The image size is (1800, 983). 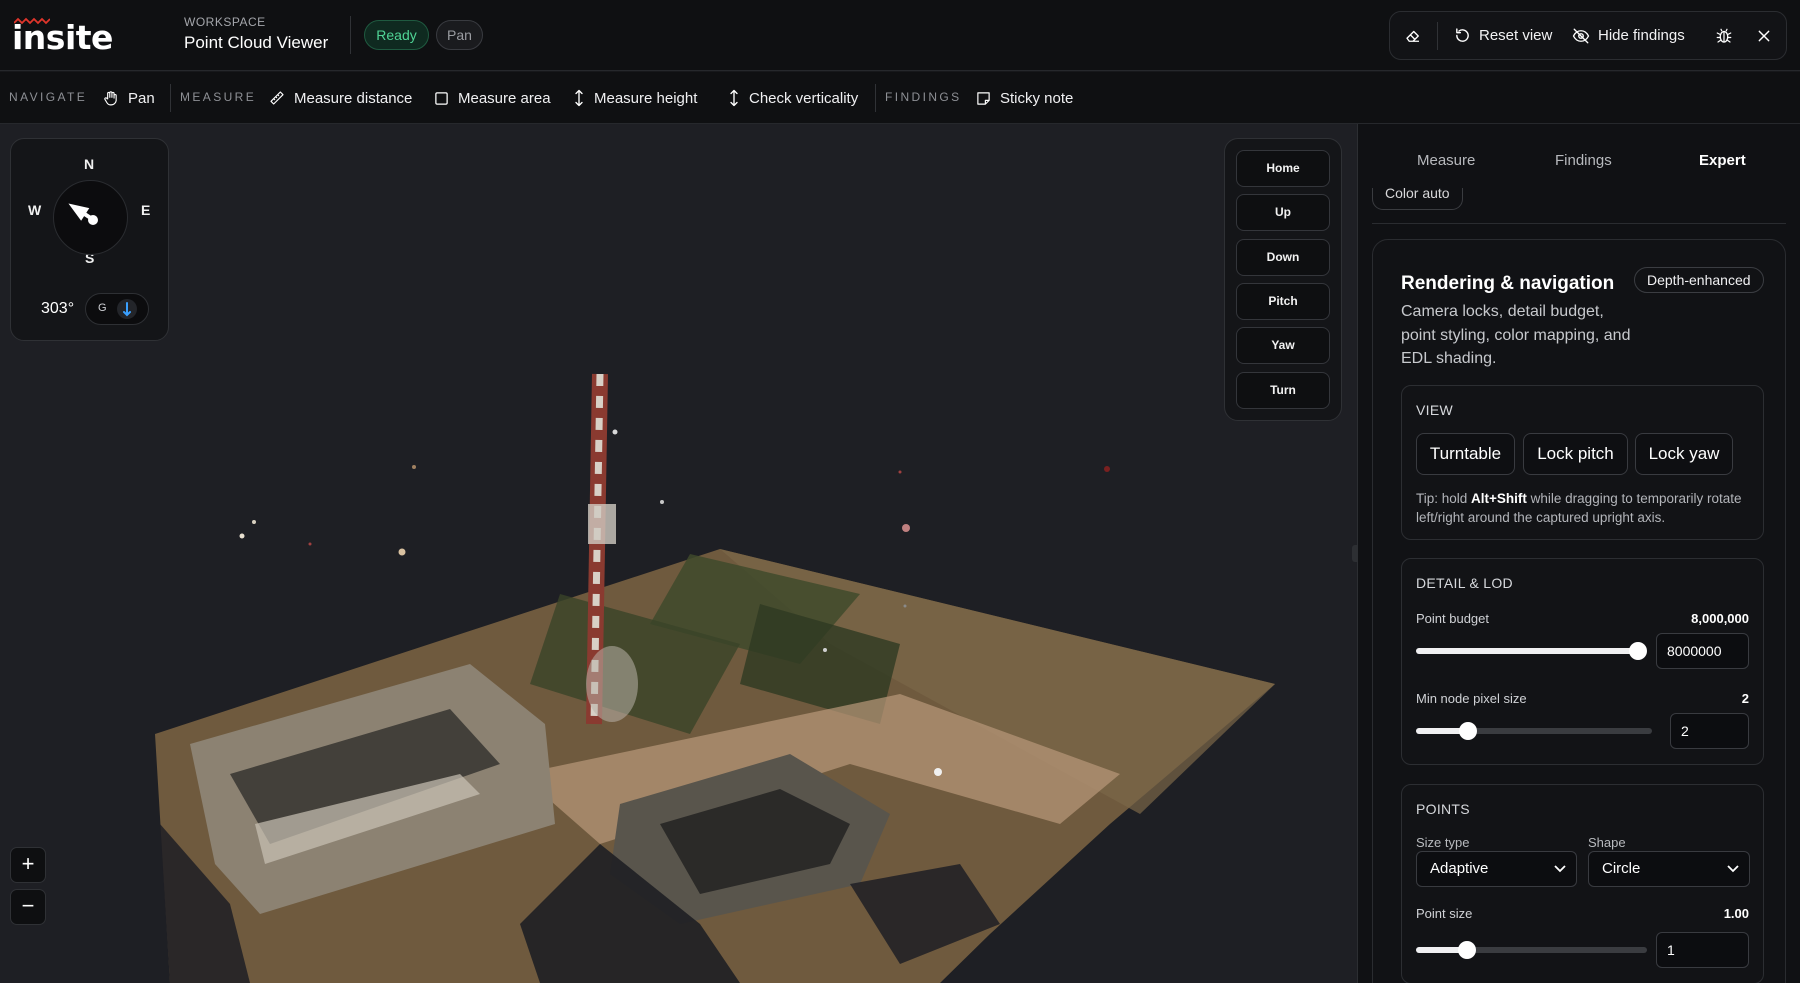 I want to click on lock-pitch-button: Lock pitch, so click(x=1575, y=454).